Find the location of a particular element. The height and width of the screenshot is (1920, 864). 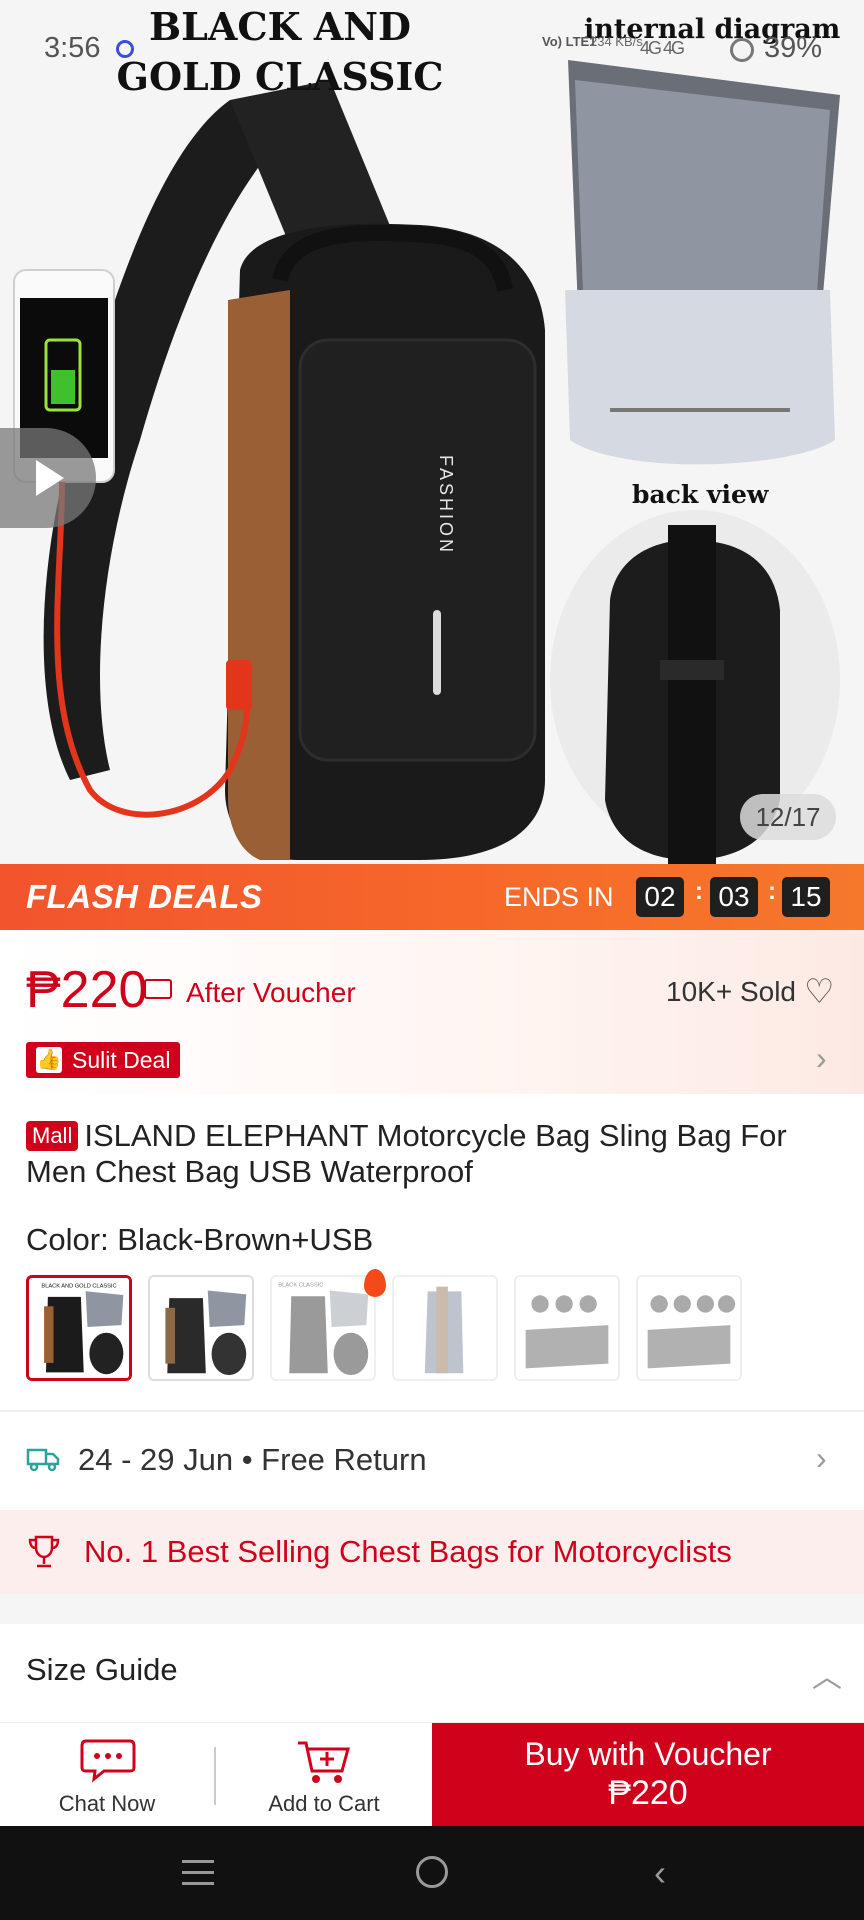

swatch-black-brown-usb: BLACK AND GOLD CLASSIC is located at coordinates (79, 1328).